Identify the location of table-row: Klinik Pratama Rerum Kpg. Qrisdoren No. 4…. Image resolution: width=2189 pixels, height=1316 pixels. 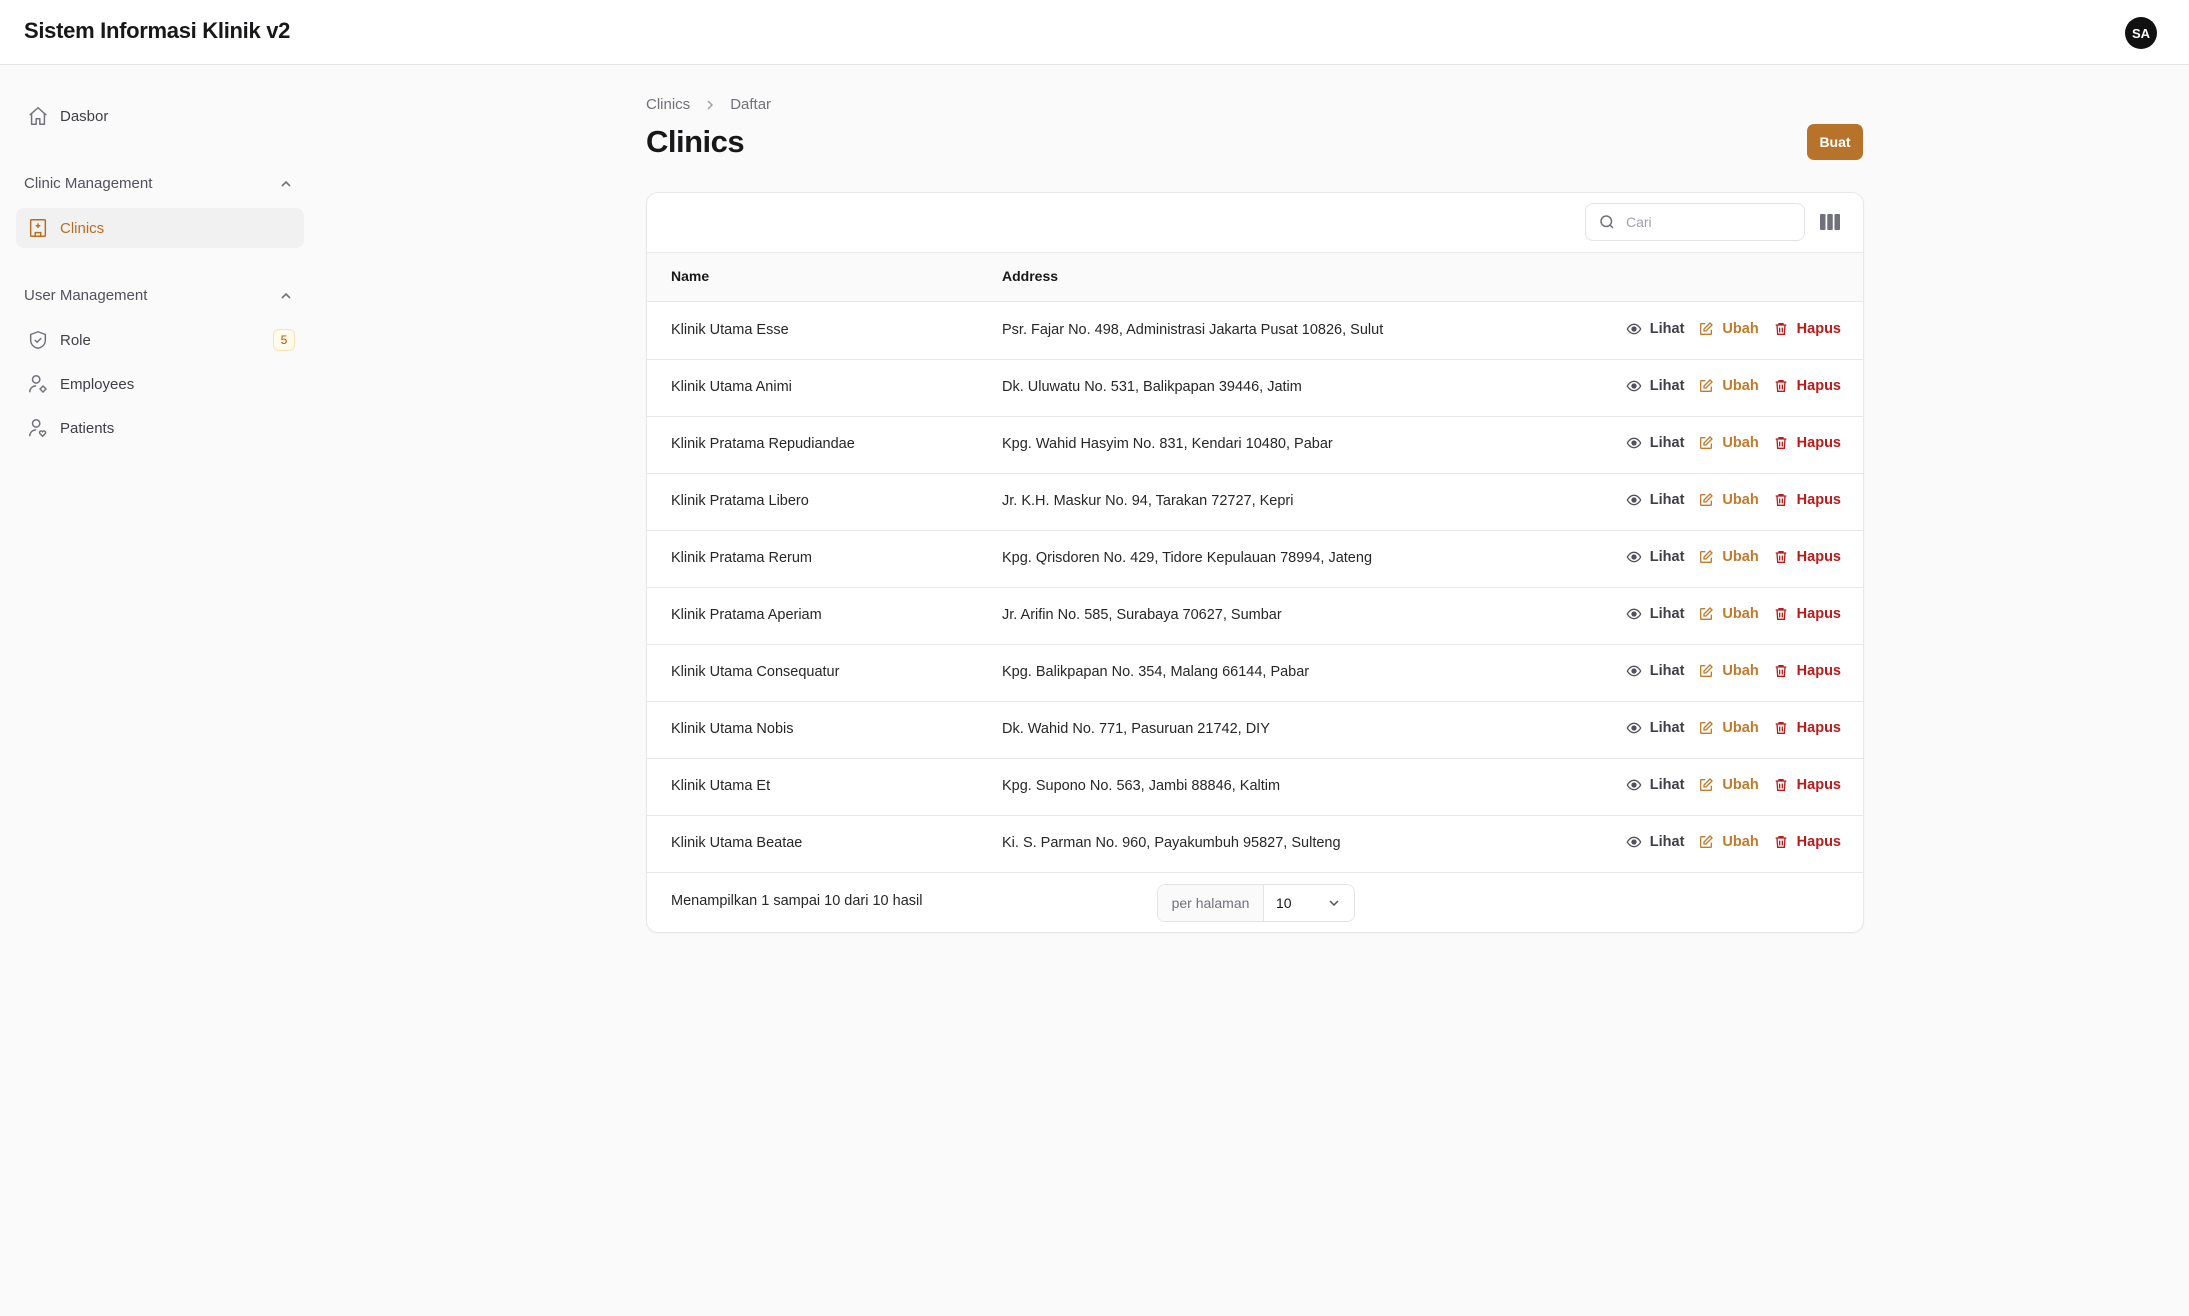
(1255, 559).